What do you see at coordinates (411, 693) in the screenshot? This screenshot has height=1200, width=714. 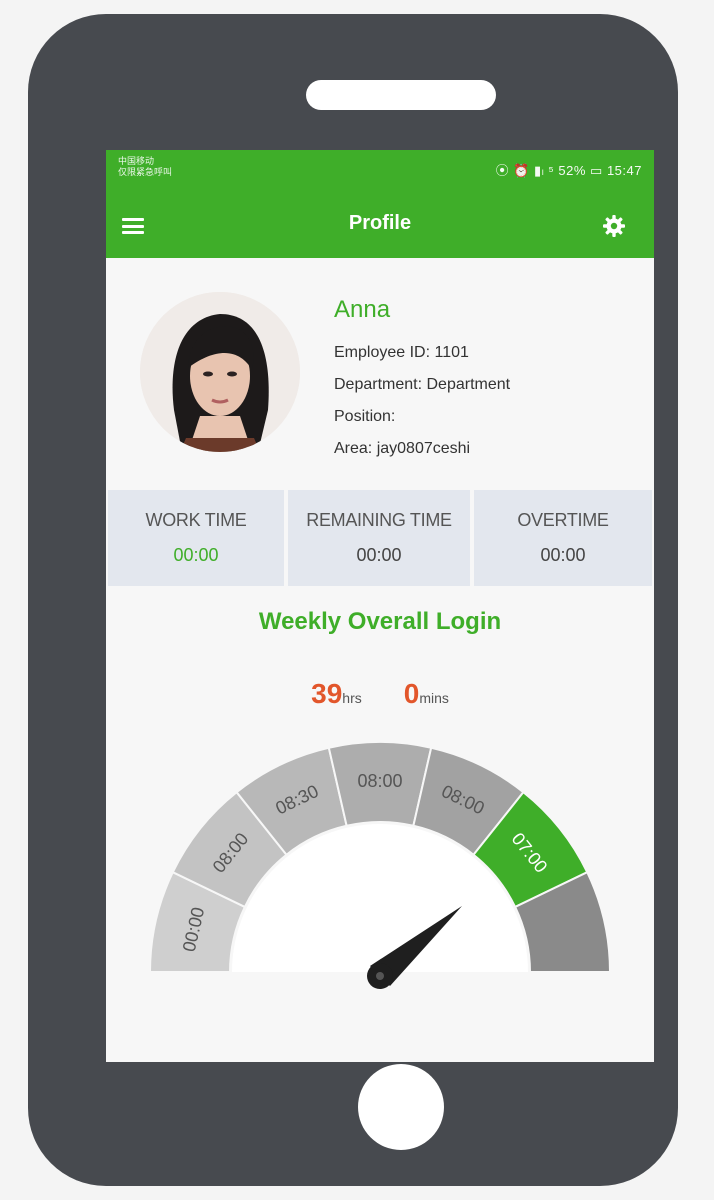 I see `weekly-minutes: 0` at bounding box center [411, 693].